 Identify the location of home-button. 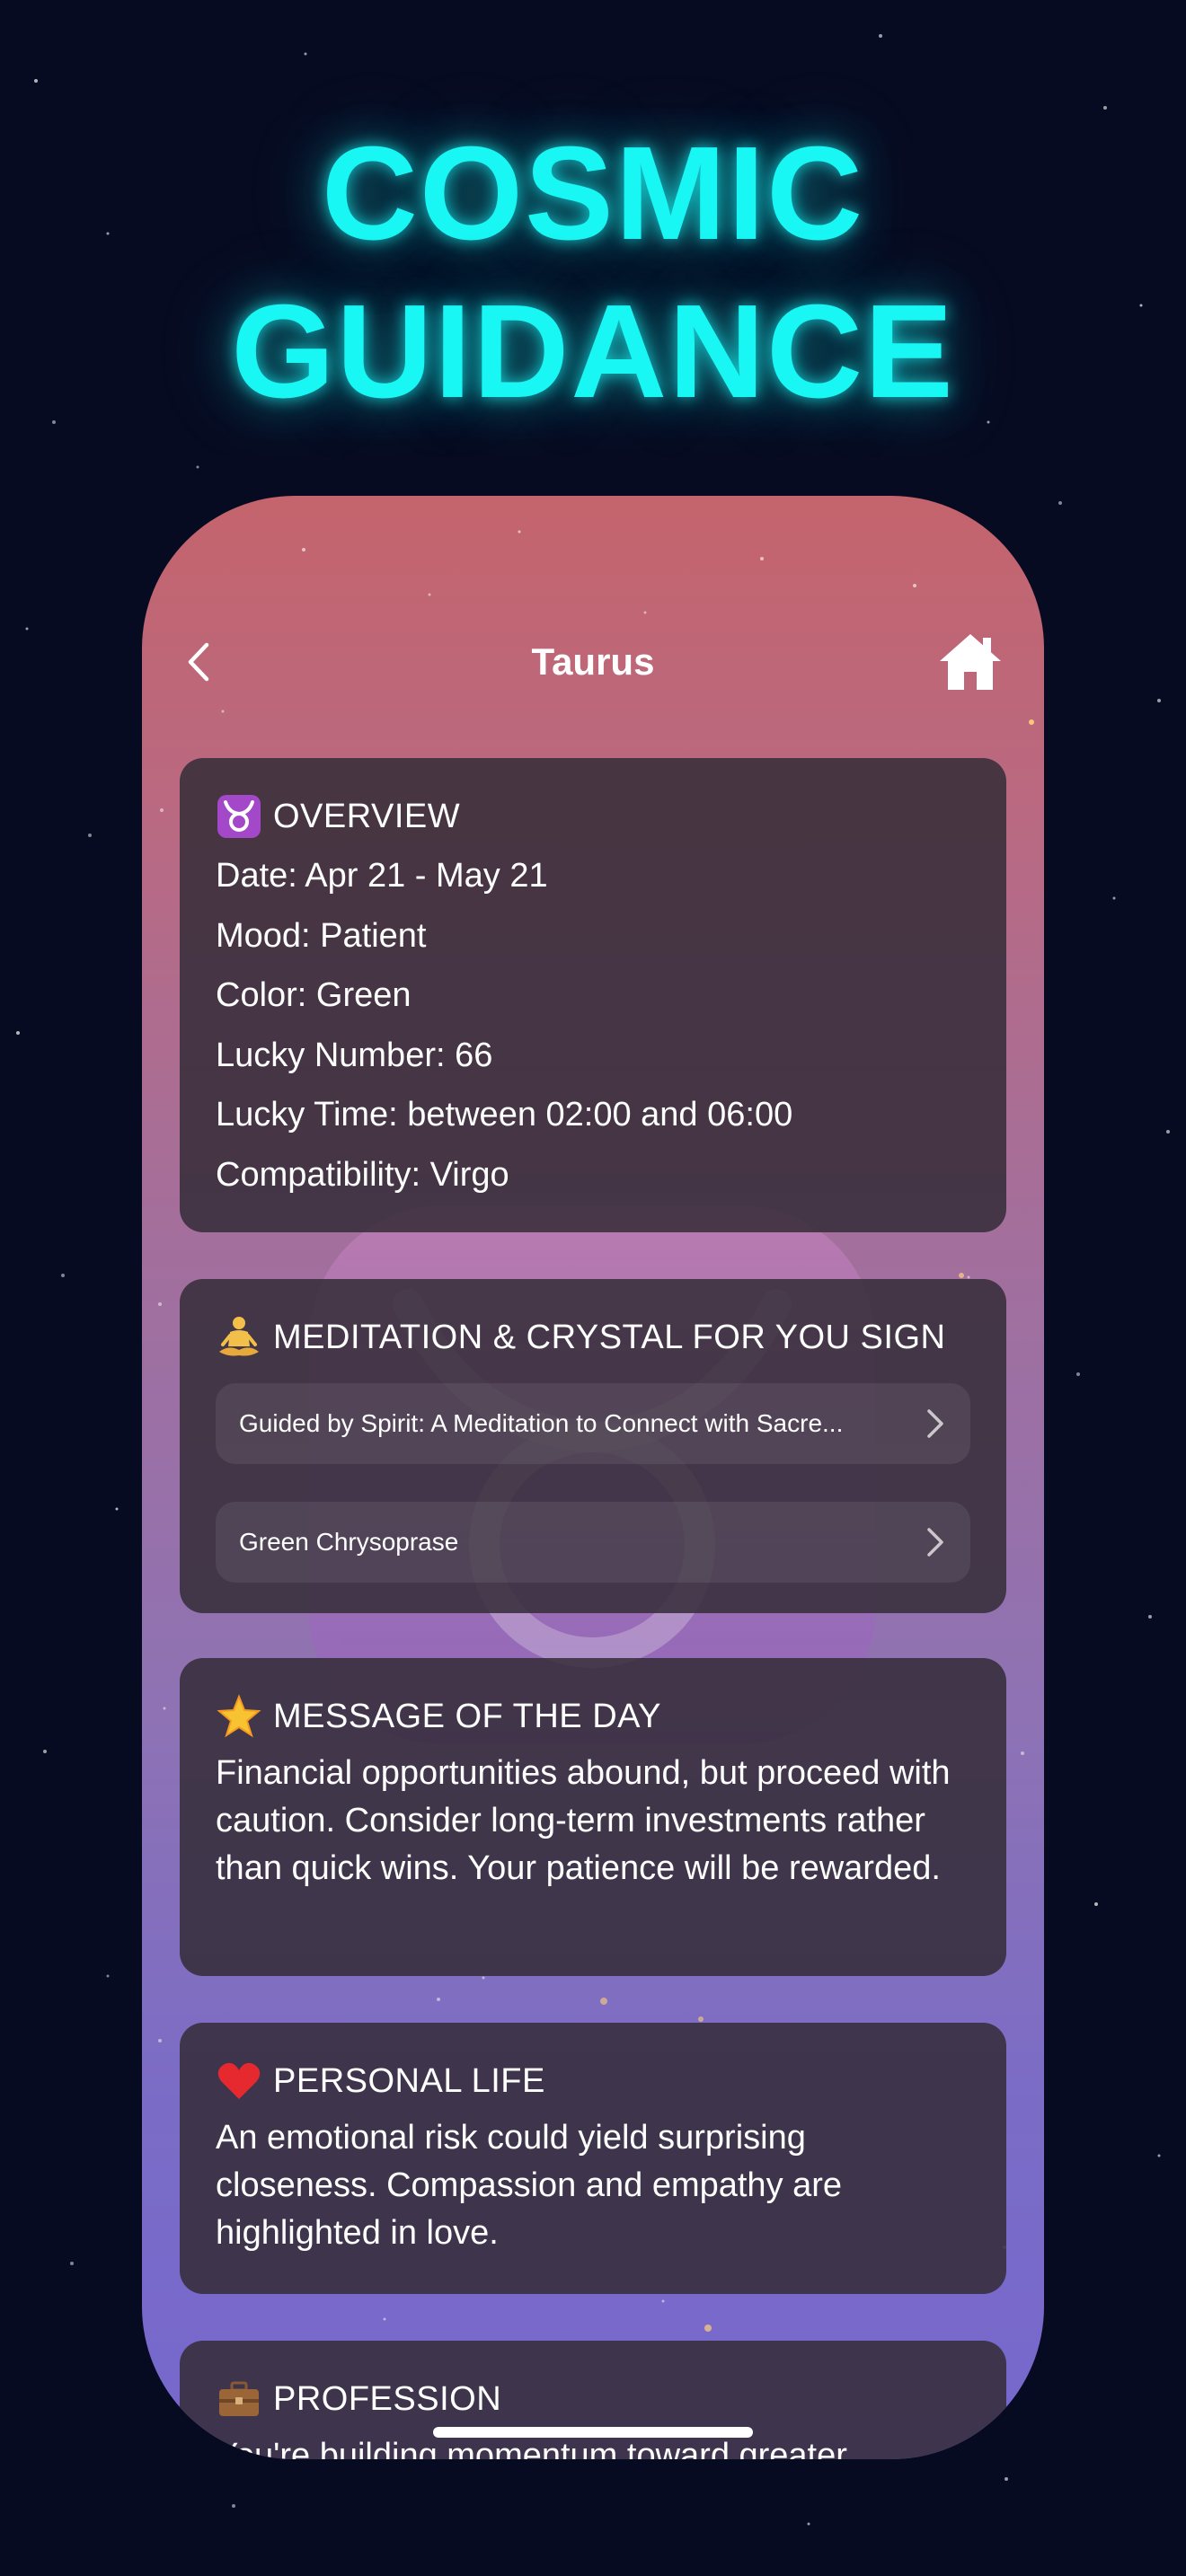
(970, 661).